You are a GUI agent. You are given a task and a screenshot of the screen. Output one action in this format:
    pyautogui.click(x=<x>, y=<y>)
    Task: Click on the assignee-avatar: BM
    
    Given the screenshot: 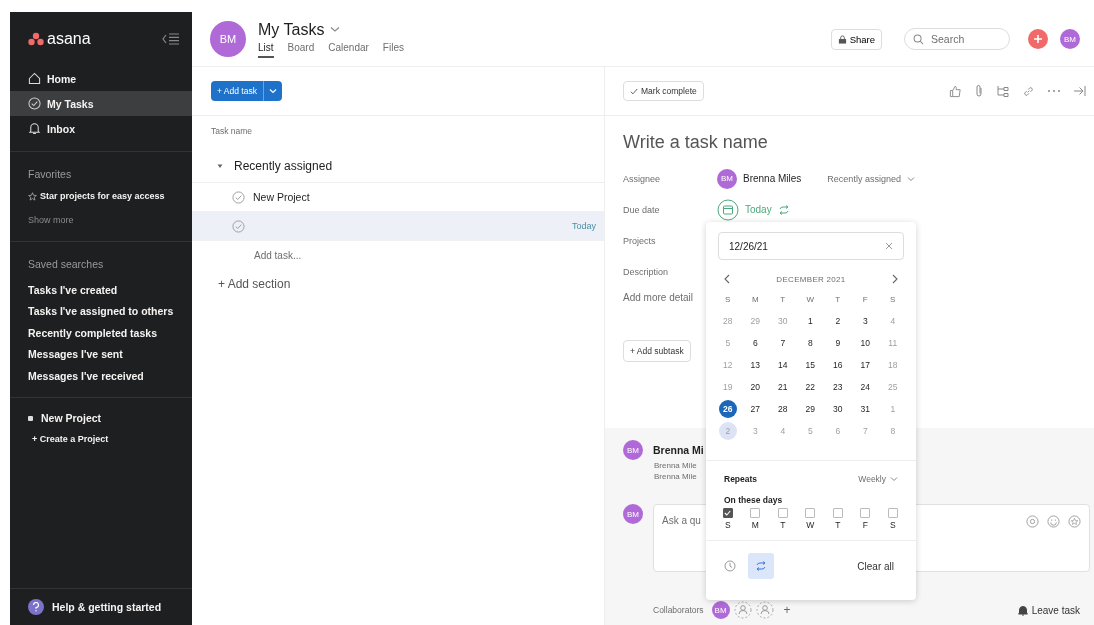 What is the action you would take?
    pyautogui.click(x=727, y=178)
    